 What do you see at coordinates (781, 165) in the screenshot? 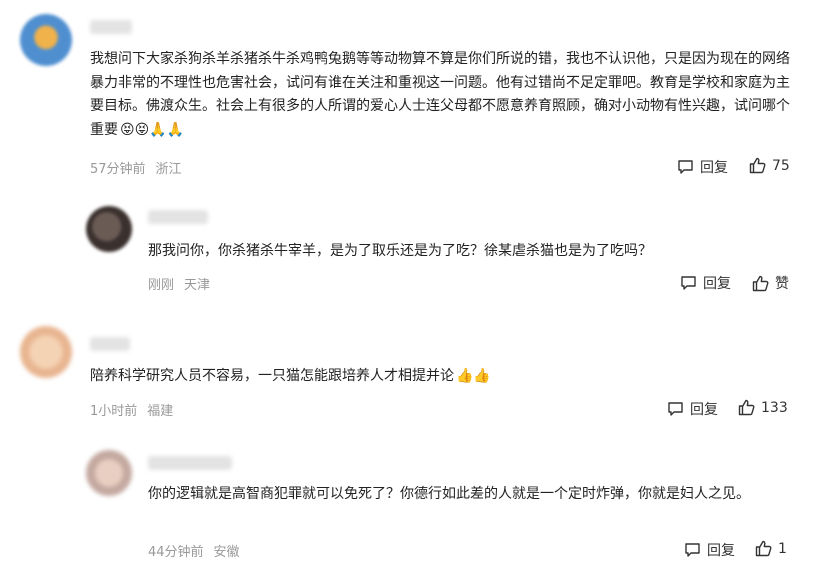
I see `like-count: 75` at bounding box center [781, 165].